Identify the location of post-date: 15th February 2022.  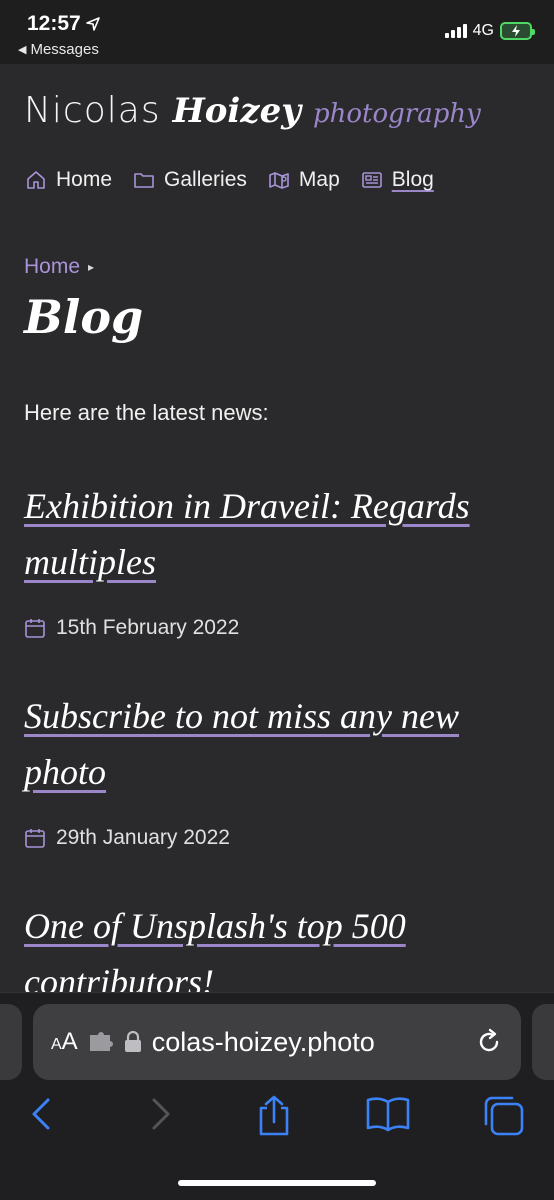
(131, 628).